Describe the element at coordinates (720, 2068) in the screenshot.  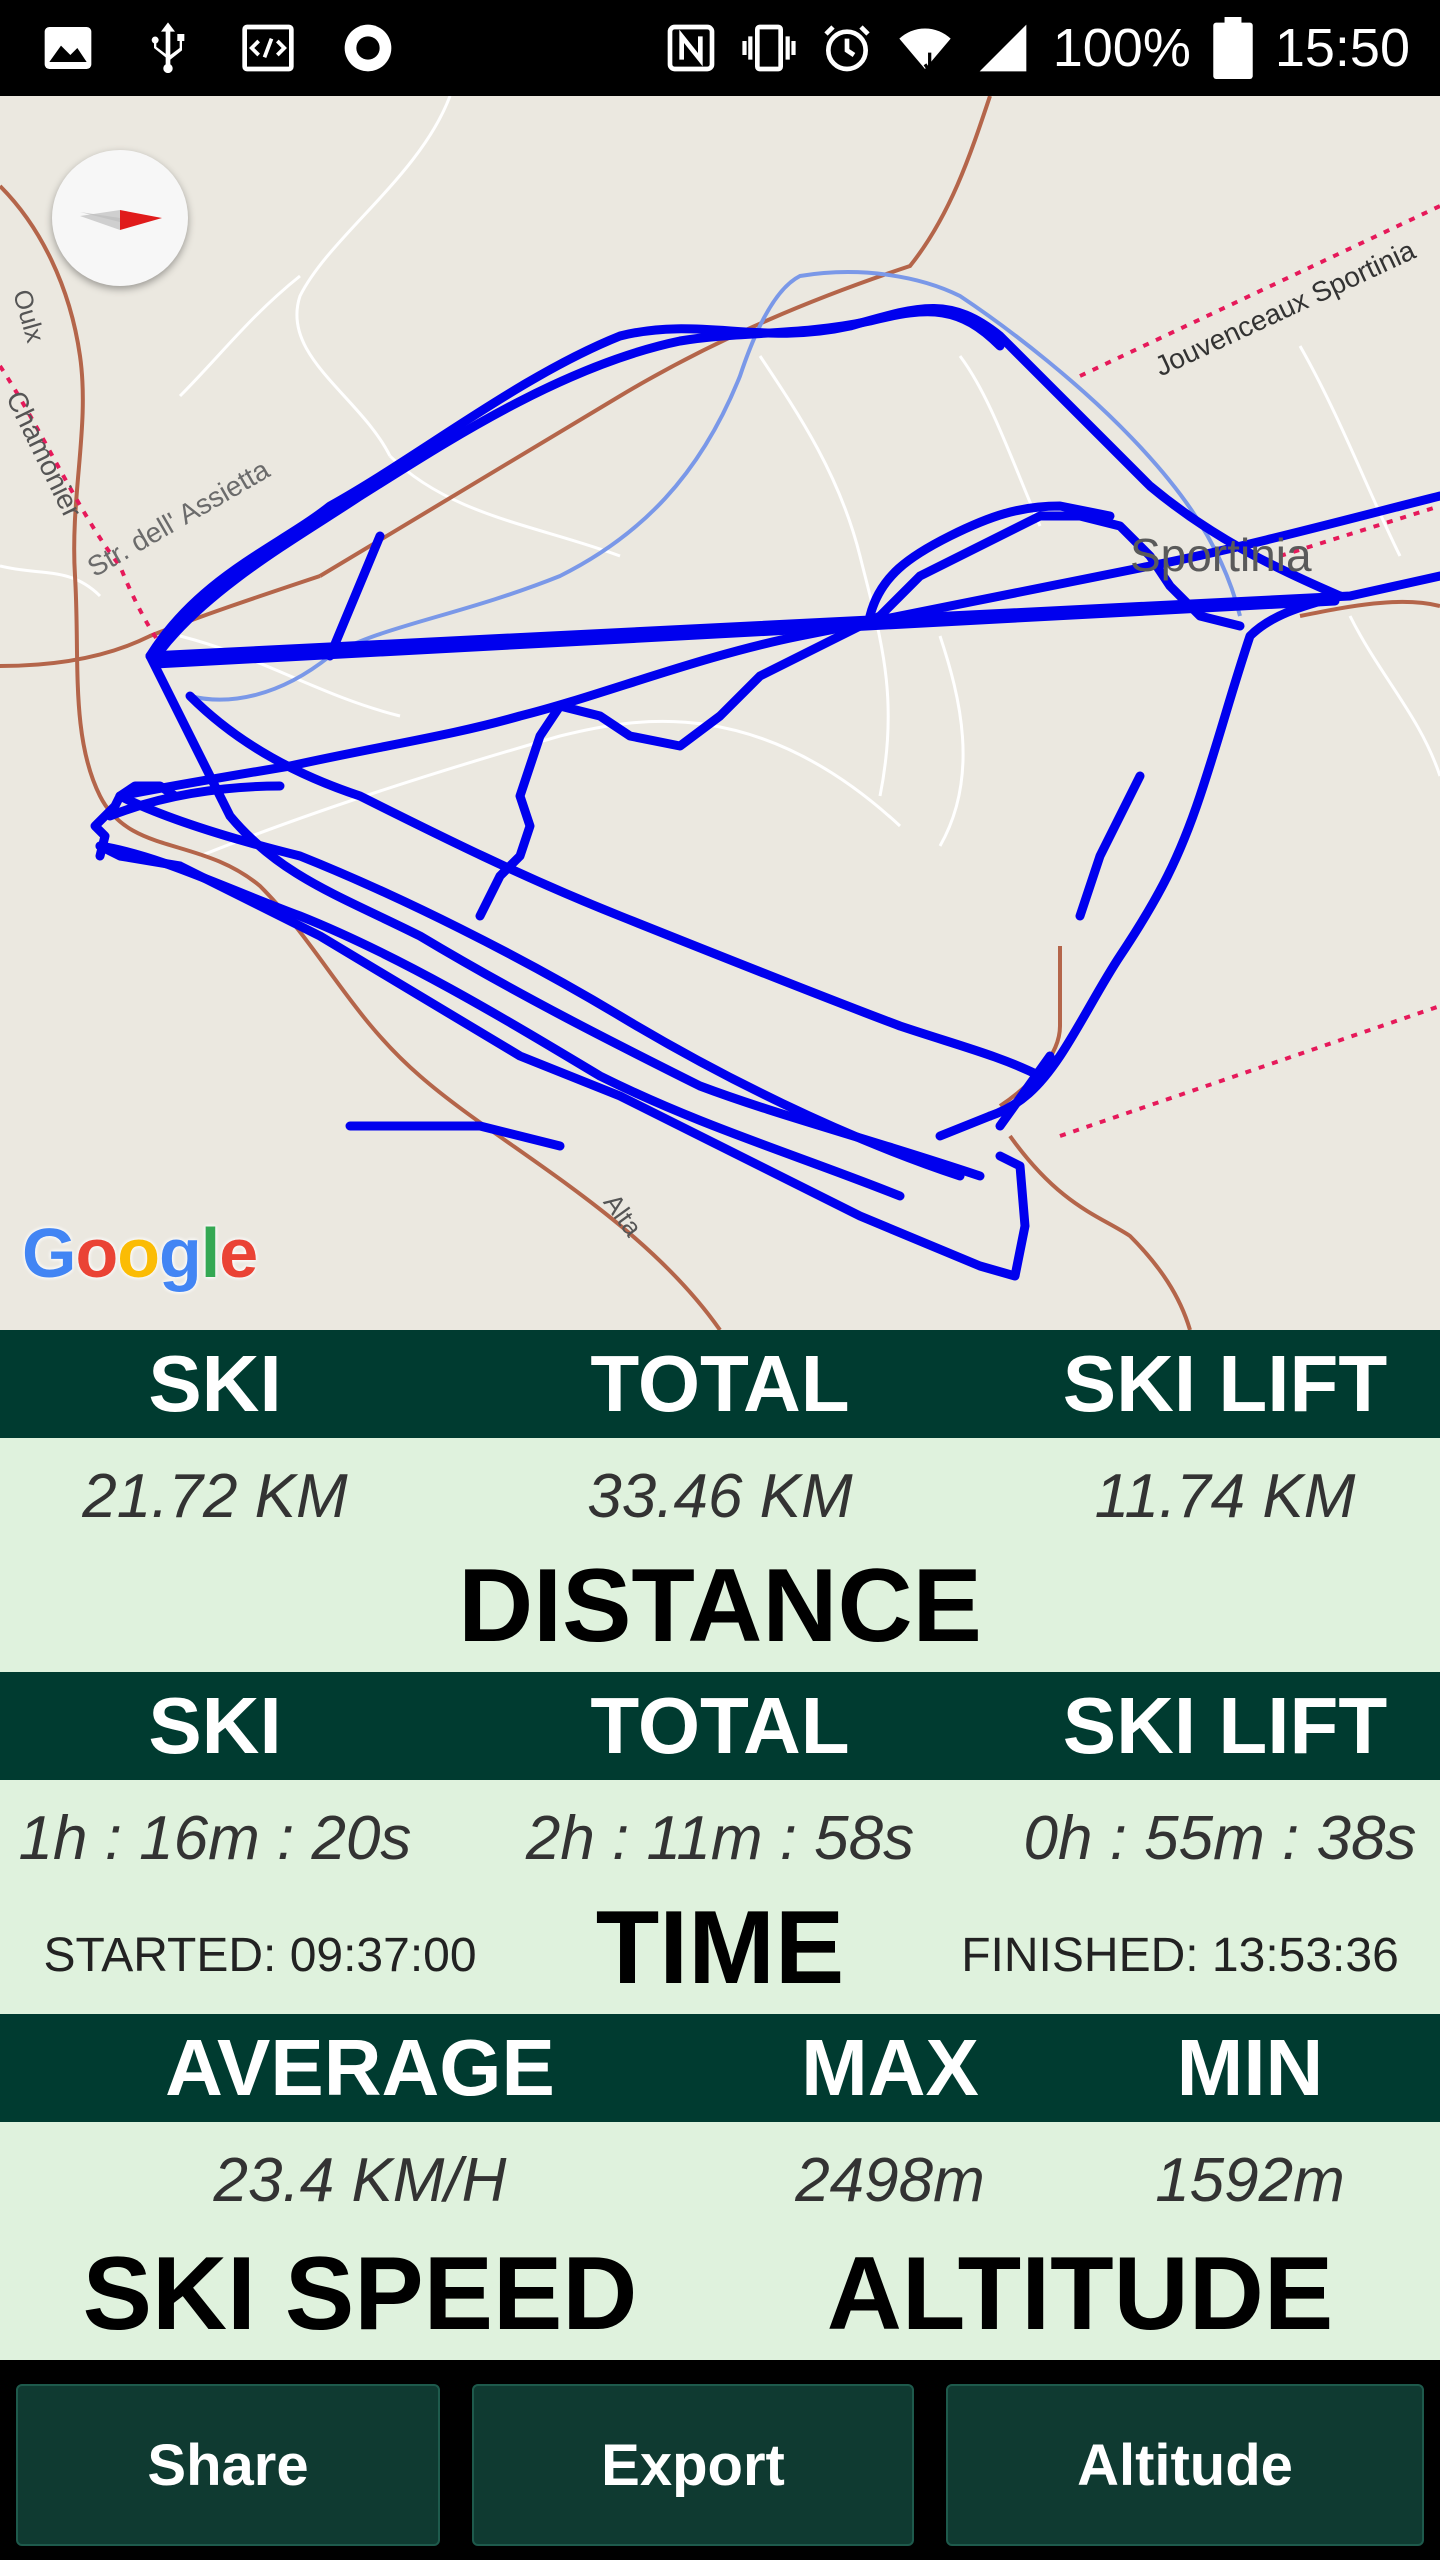
I see `speed-altitude-header-row: AVERAGE MAX MIN` at that location.